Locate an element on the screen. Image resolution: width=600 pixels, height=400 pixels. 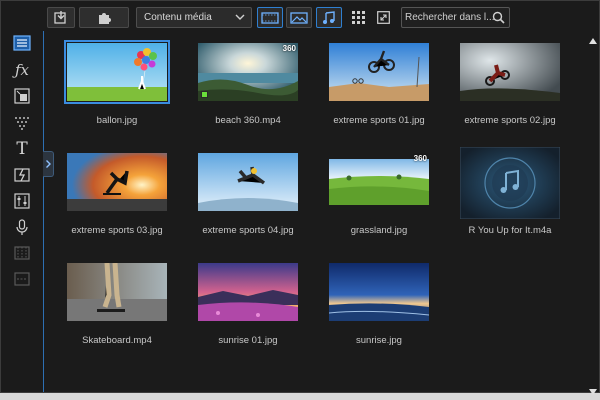
transition-room-button is located at coordinates (22, 175).